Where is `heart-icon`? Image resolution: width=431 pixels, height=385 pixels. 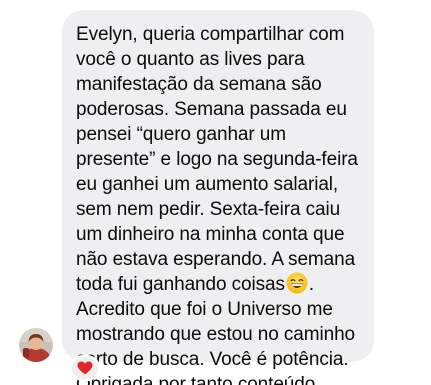 heart-icon is located at coordinates (85, 368).